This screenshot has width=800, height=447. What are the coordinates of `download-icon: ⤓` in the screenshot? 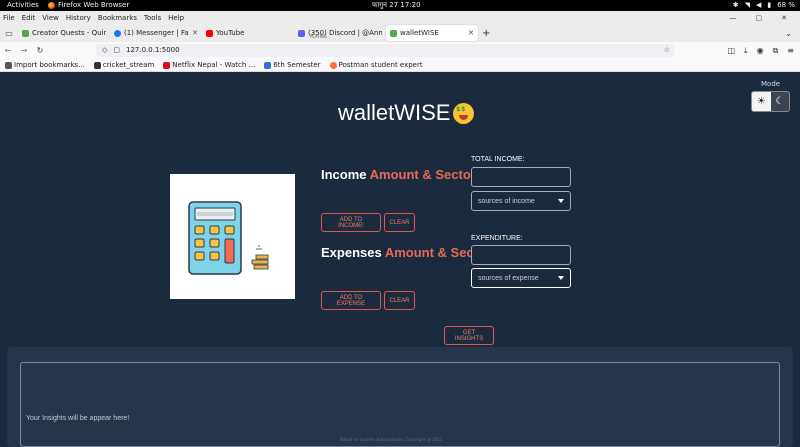 It's located at (746, 51).